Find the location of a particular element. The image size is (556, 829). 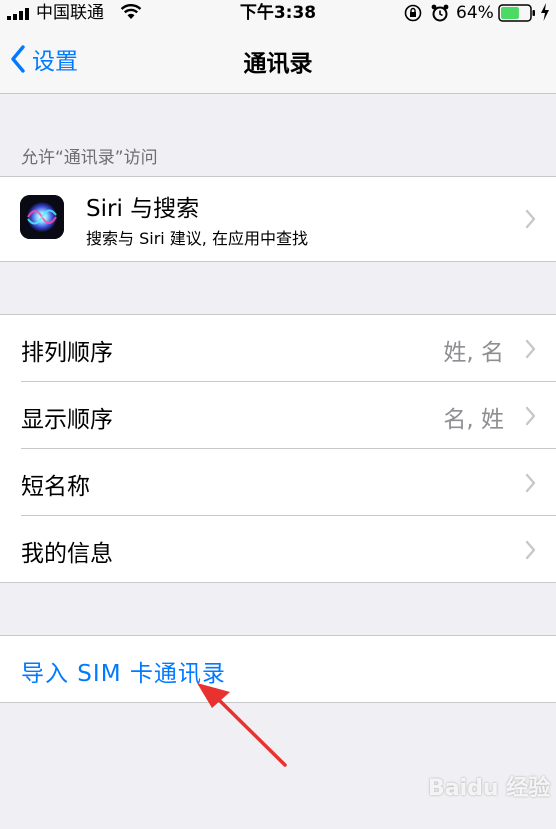

baidu-watermark: Baidu 经验 is located at coordinates (489, 786).